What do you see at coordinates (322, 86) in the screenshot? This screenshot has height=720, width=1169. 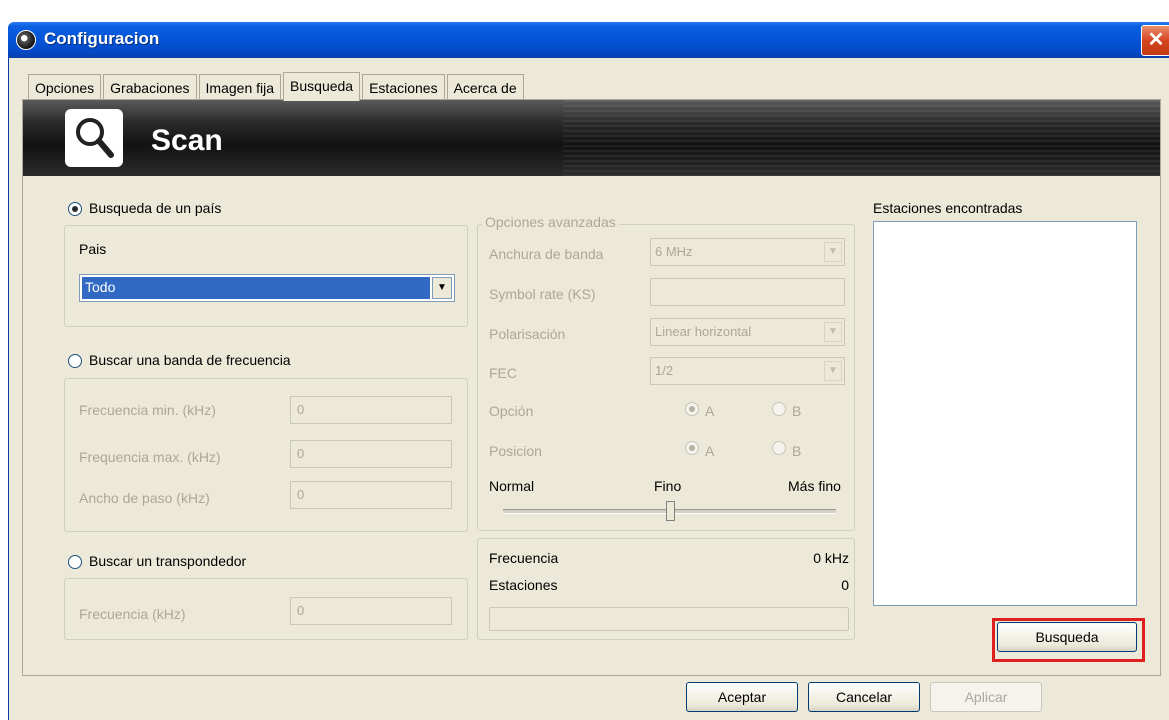 I see `tab-busqueda: Busqueda` at bounding box center [322, 86].